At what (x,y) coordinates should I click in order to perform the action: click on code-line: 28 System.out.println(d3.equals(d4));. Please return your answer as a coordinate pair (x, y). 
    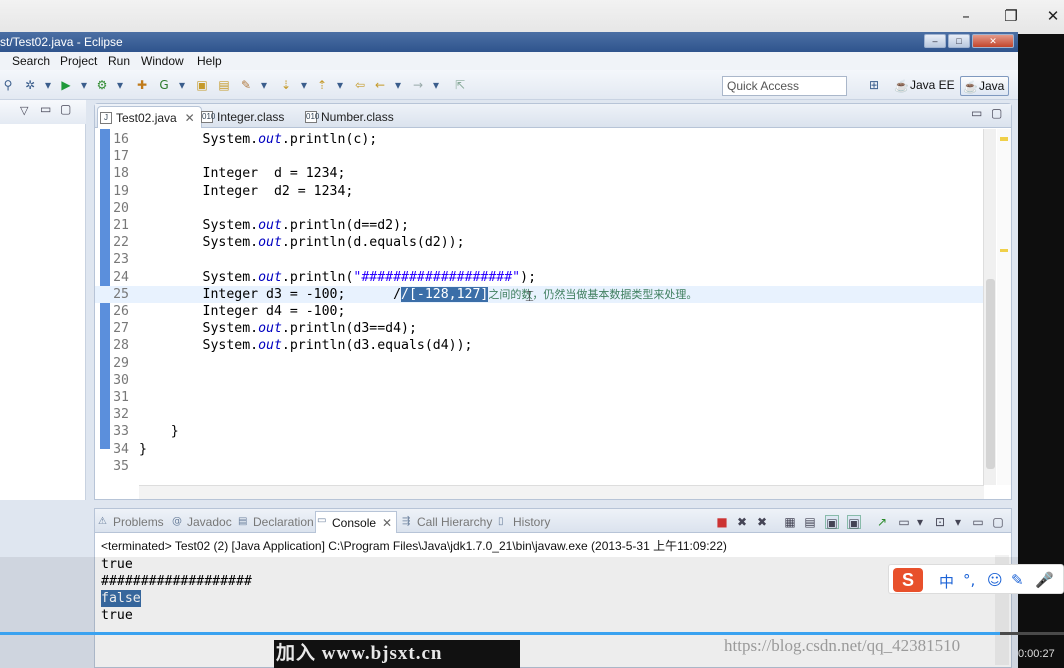
    Looking at the image, I should click on (544, 345).